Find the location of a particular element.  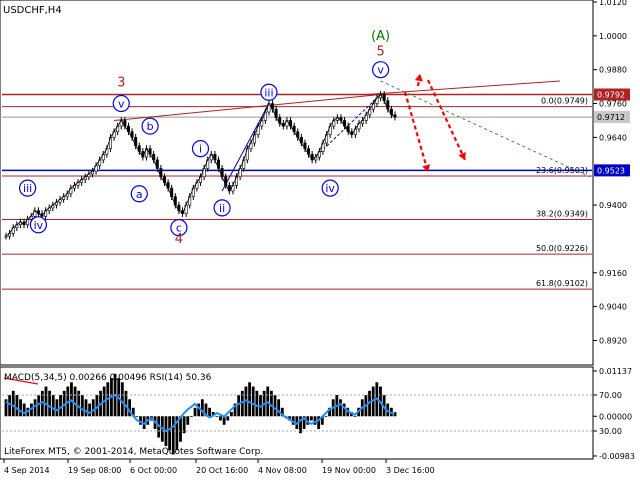

indicator-axis: 0.01137 70.00 0.00000 30.00 -0.00983 is located at coordinates (614, 414).